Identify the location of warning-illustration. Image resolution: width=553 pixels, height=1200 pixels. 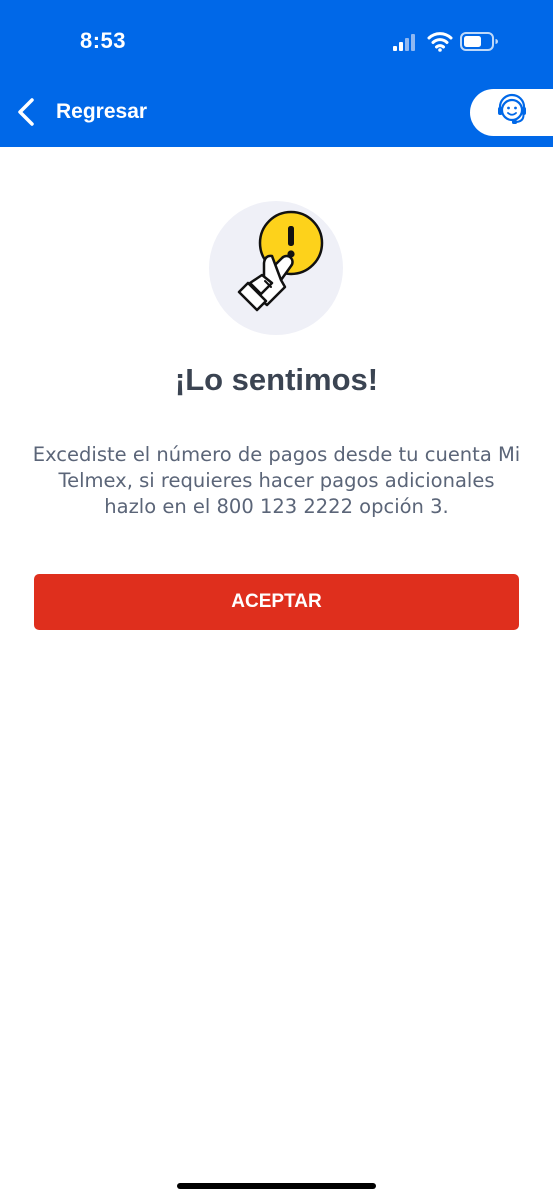
(276, 268).